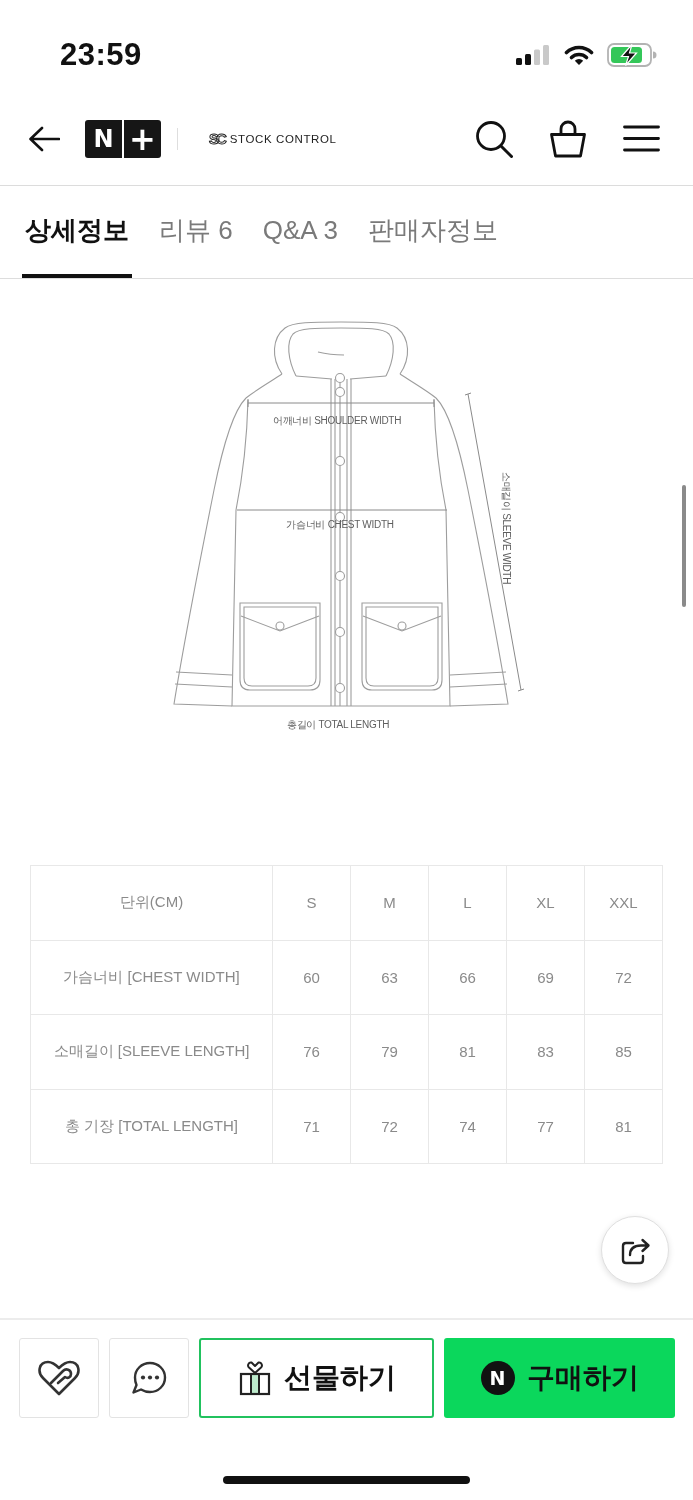 This screenshot has height=1500, width=693. I want to click on table-cell: 71, so click(311, 1126).